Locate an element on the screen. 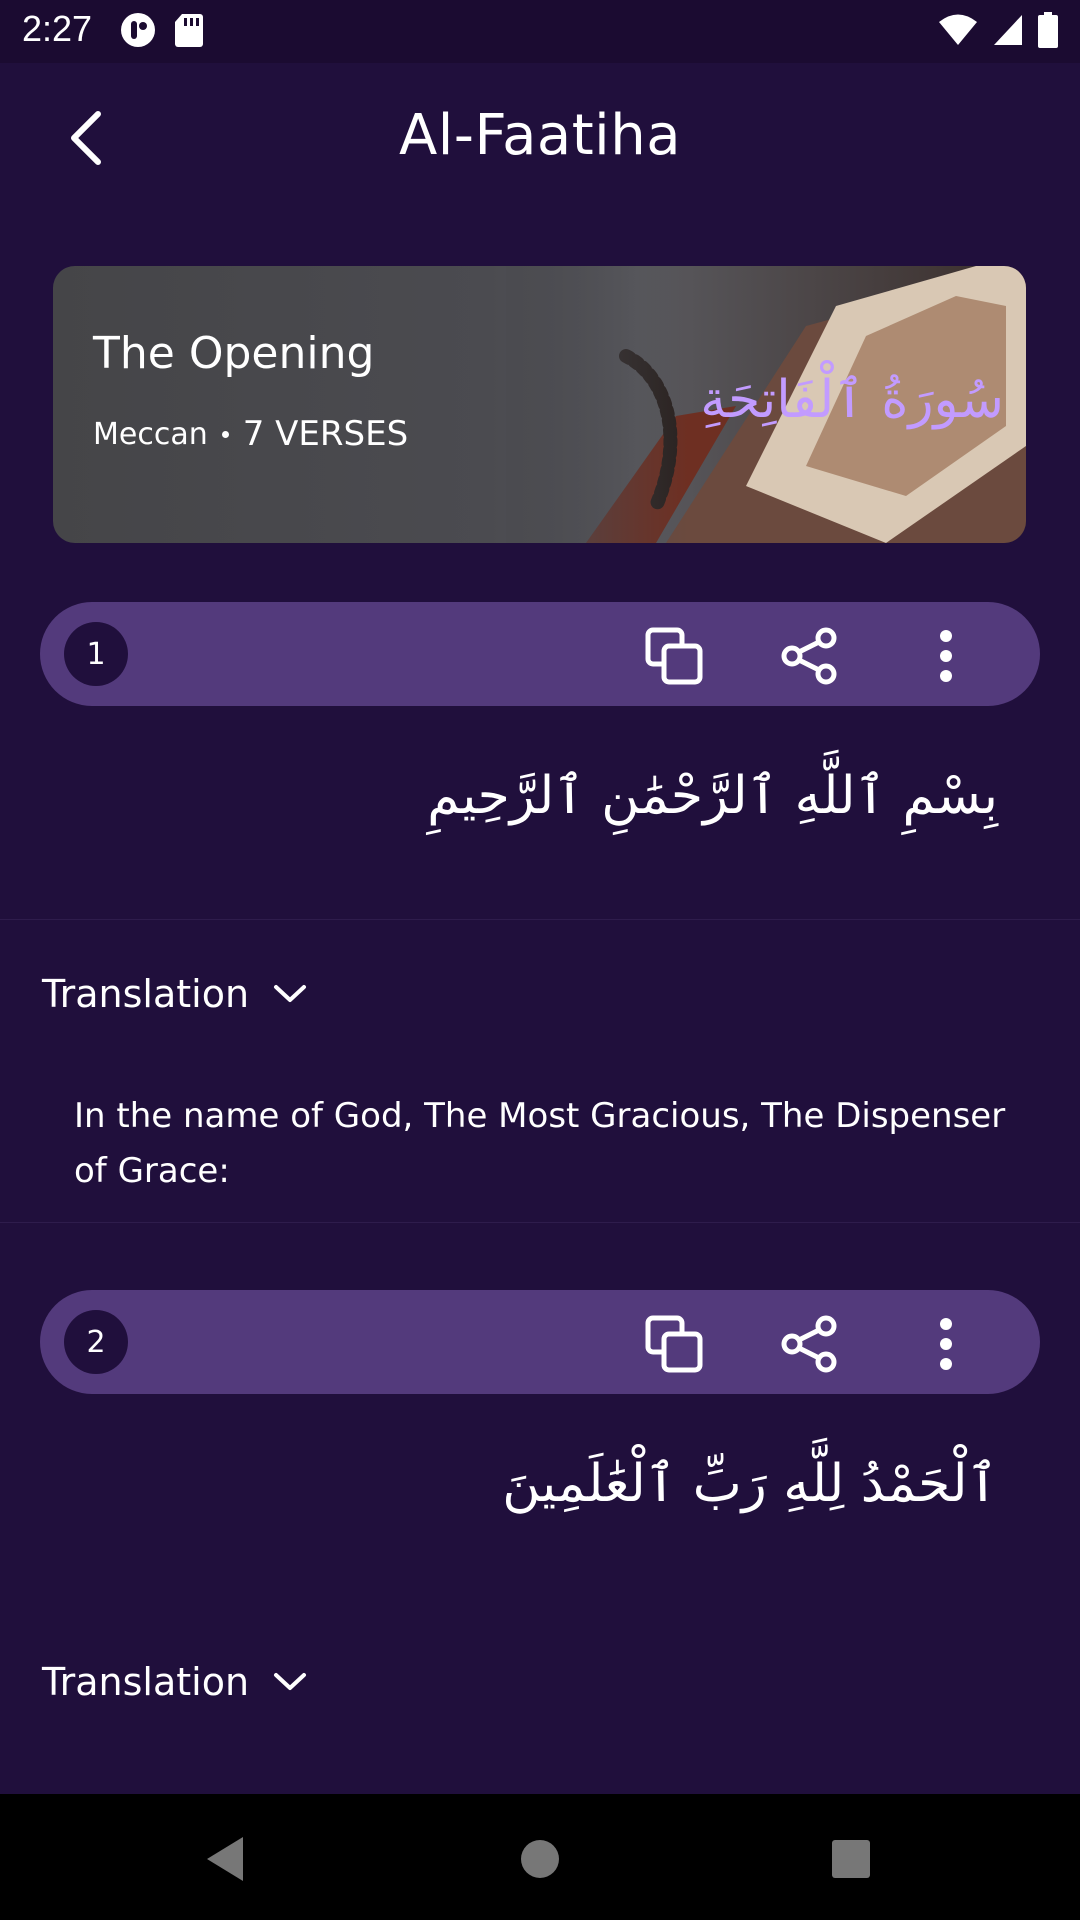 This screenshot has width=1080, height=1920. back-triangle-icon is located at coordinates (225, 1859).